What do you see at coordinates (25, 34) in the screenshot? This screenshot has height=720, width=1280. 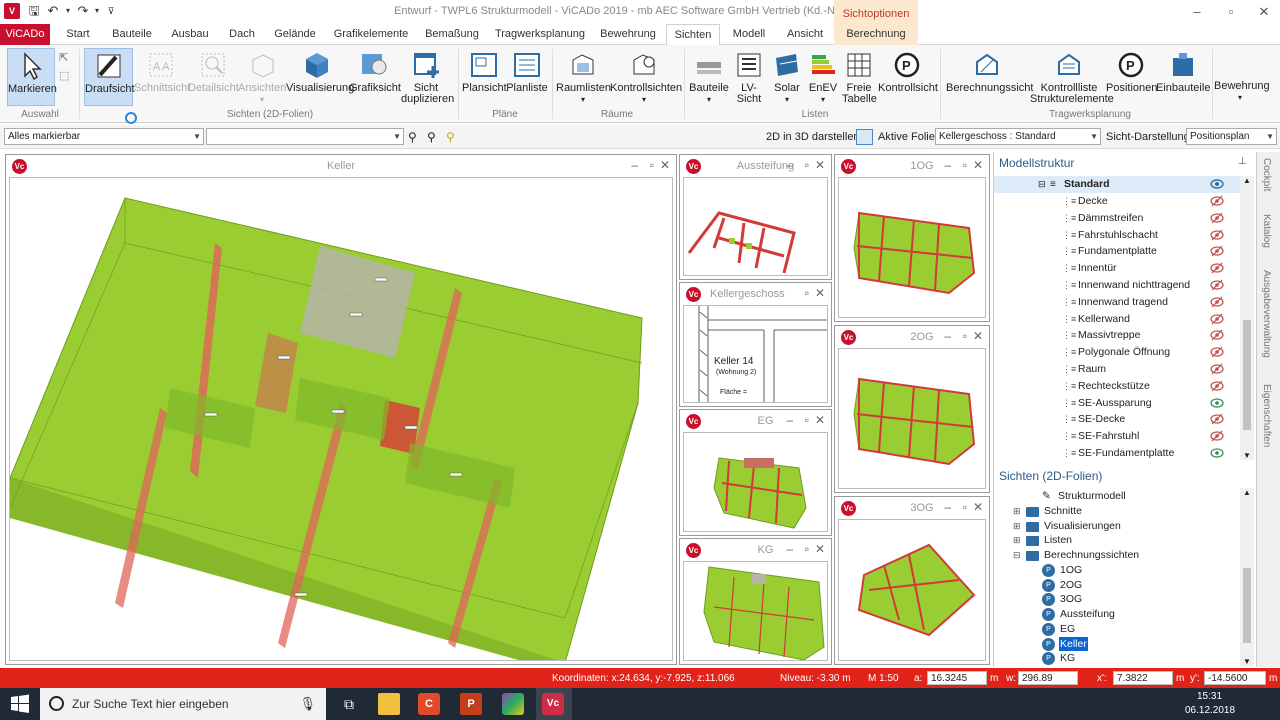 I see `tab-vicado: ViCADo` at bounding box center [25, 34].